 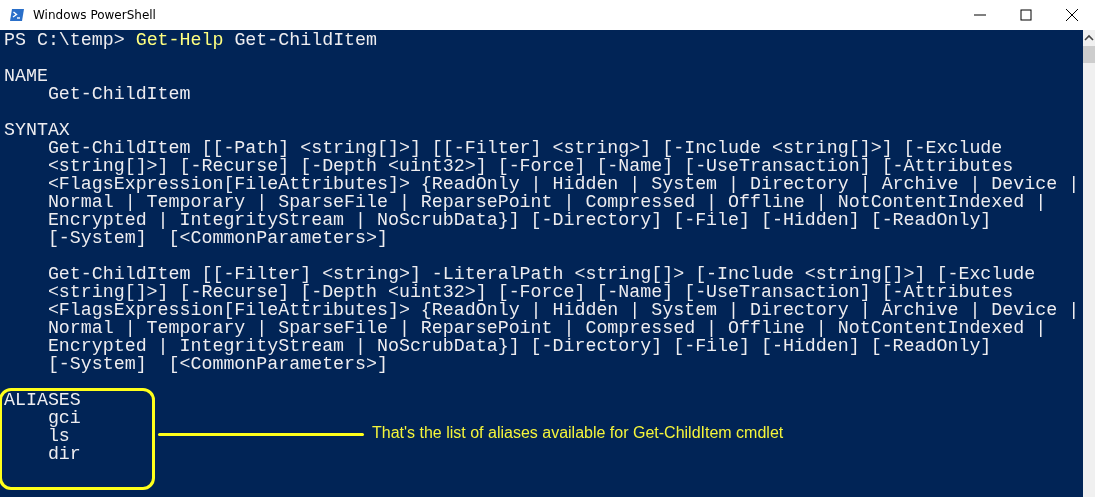 What do you see at coordinates (541, 274) in the screenshot?
I see `console-text: Get-ChildItem [[-Filter] <string>] -LiteralPath <string[]> [-Include <string[]>] [-Exclude` at bounding box center [541, 274].